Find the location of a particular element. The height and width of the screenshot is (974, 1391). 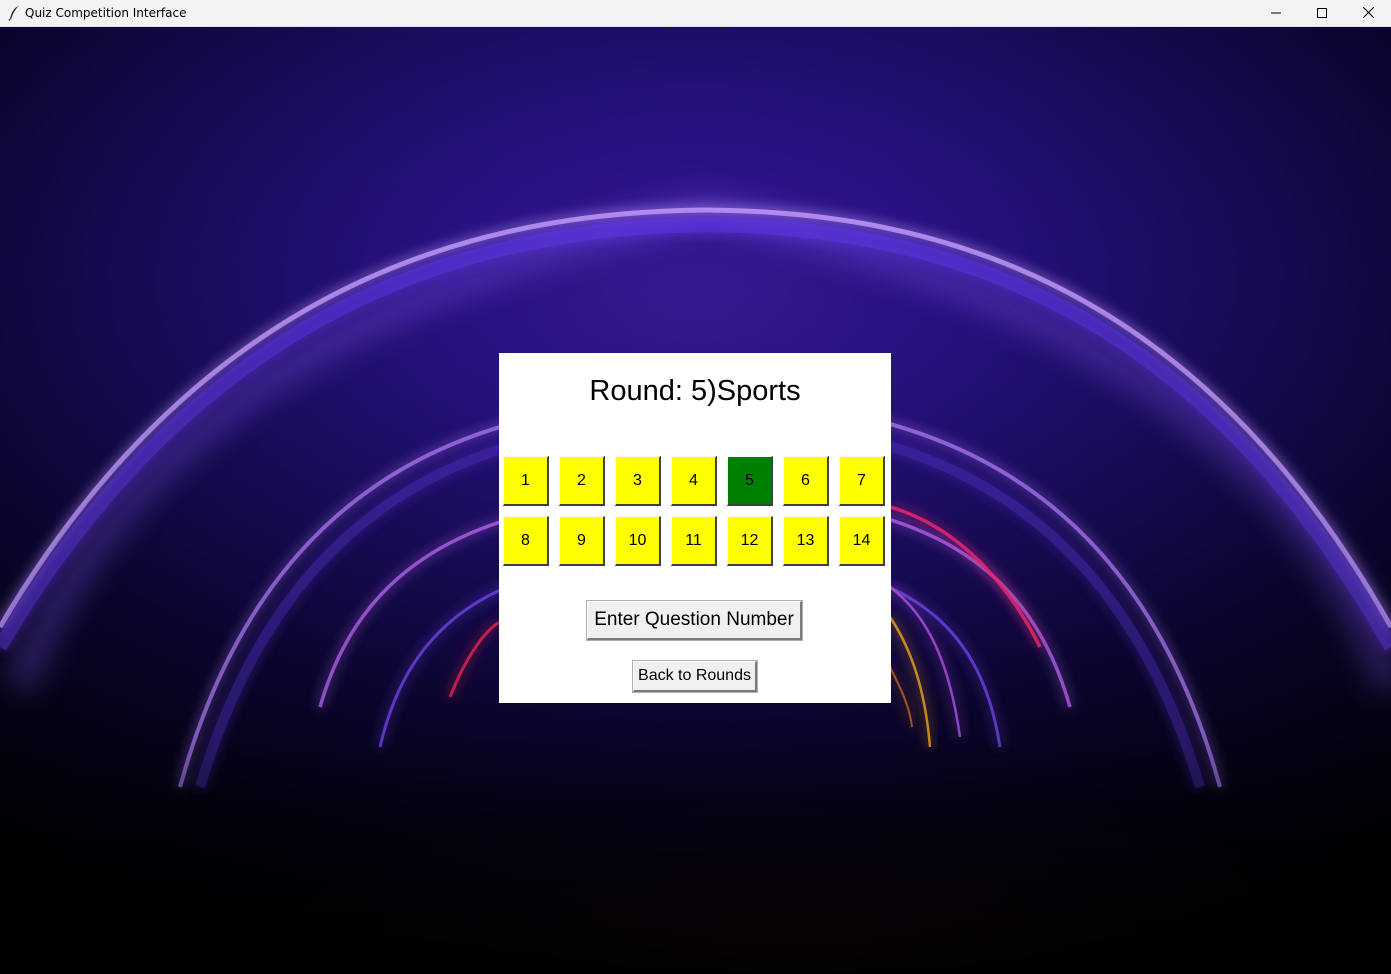

question-button-selected: 5 is located at coordinates (750, 481).